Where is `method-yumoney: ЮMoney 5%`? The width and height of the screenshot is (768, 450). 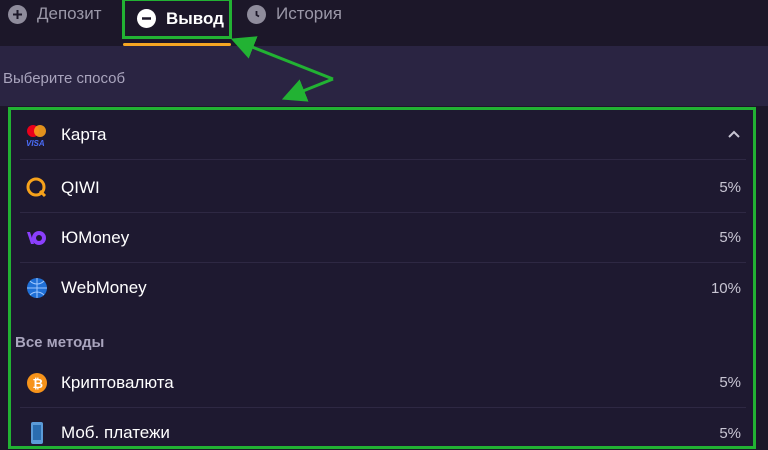 method-yumoney: ЮMoney 5% is located at coordinates (383, 238).